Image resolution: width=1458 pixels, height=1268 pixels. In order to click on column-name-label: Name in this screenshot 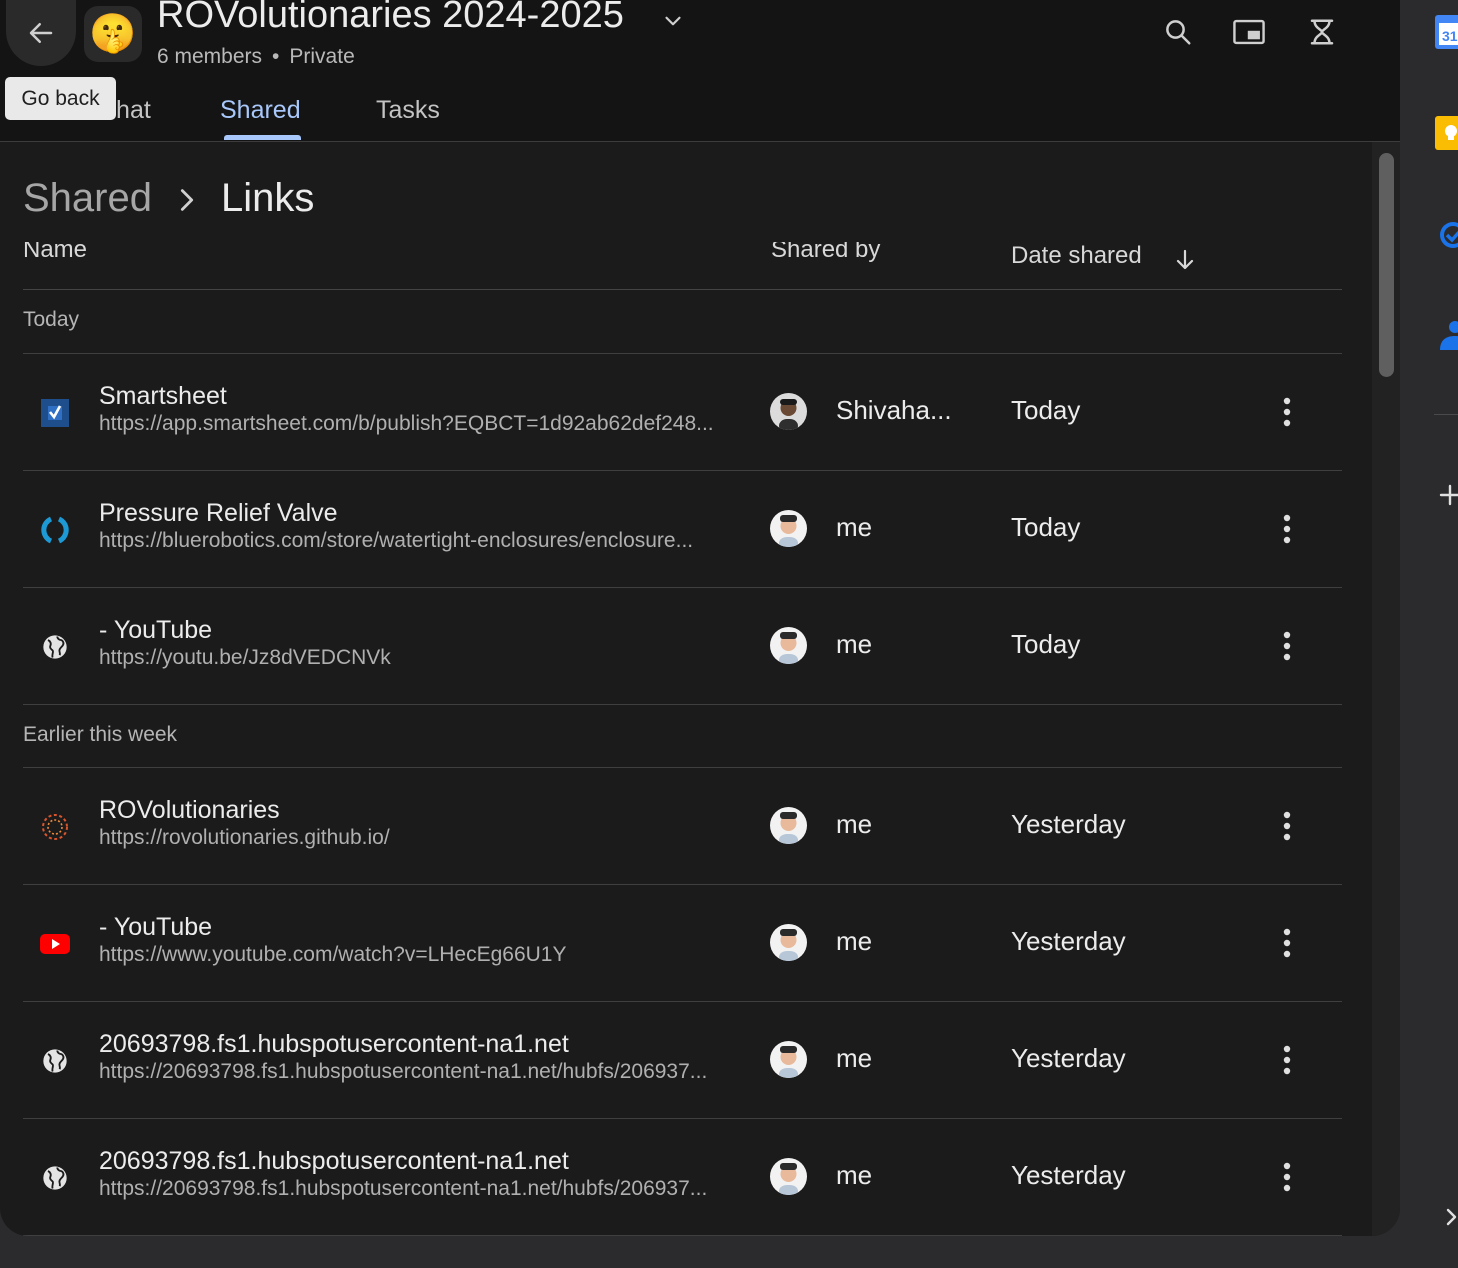, I will do `click(55, 252)`.